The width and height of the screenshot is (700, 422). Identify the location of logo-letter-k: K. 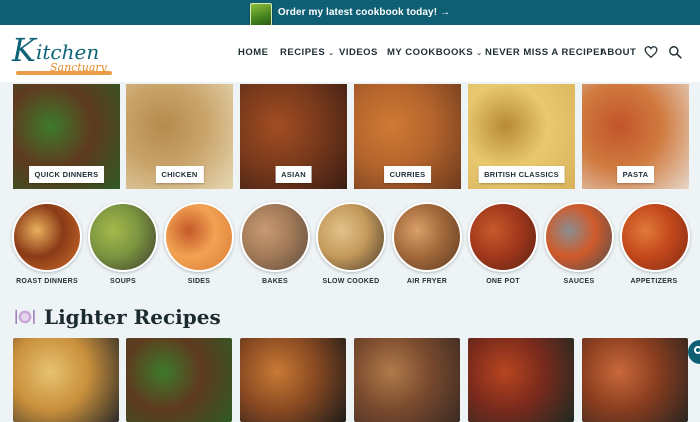
(24, 50).